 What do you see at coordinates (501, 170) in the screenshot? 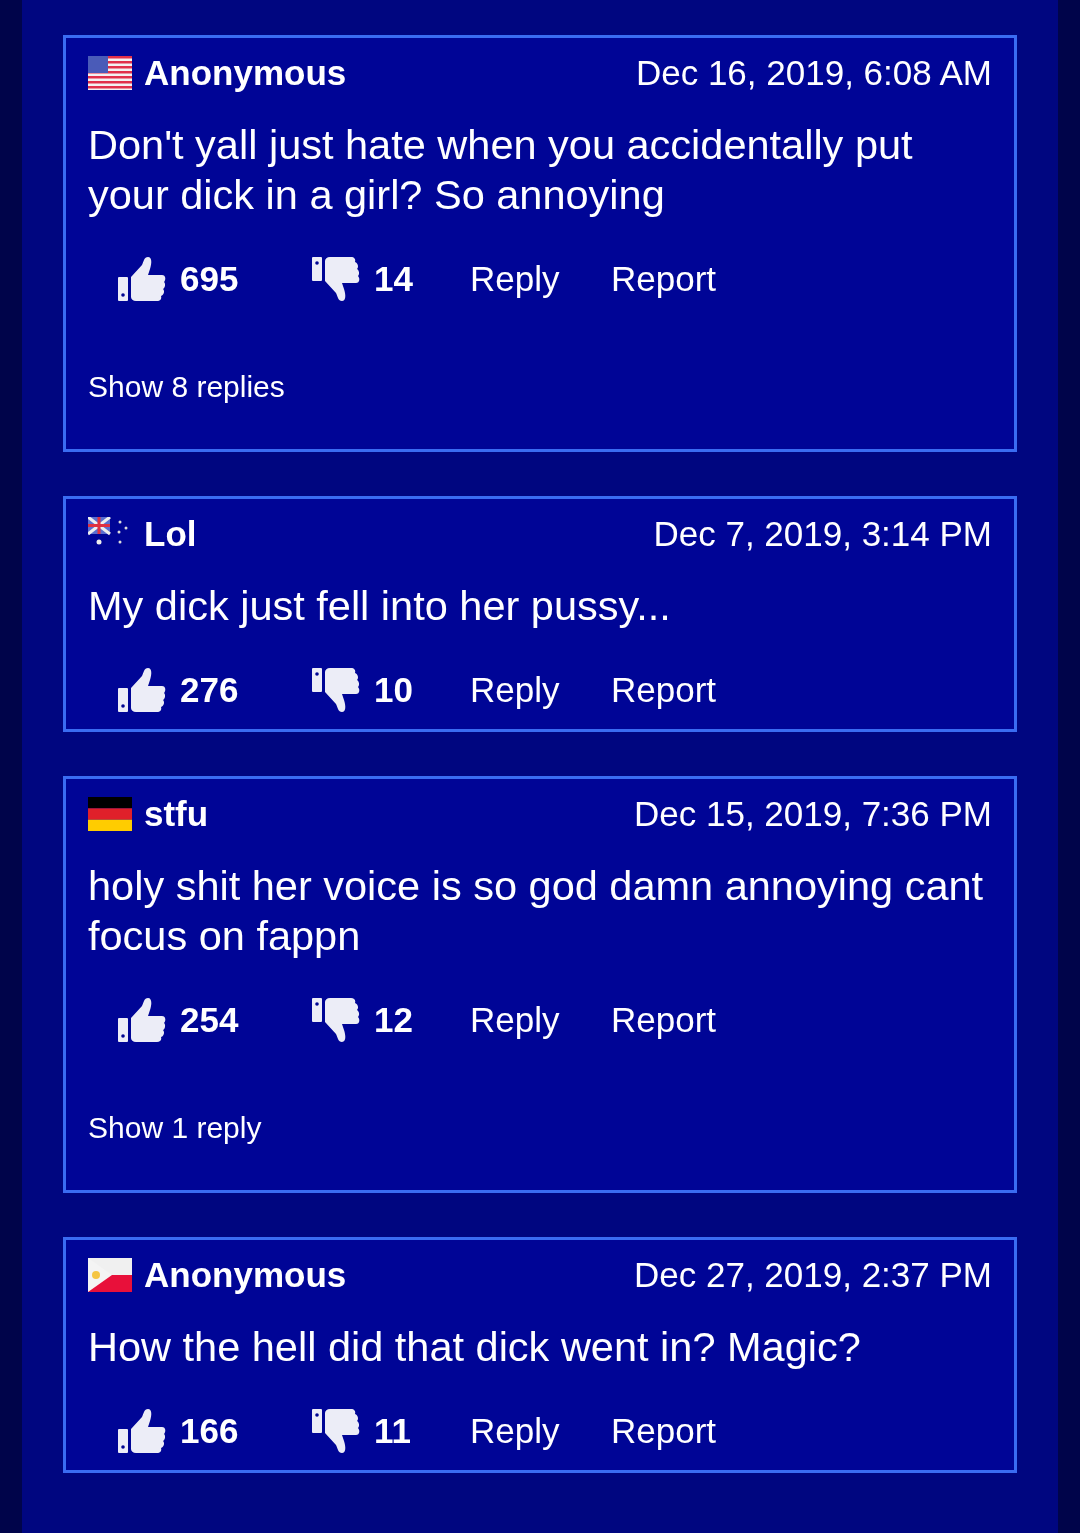
I see `comment-text: Don't yall just hate when you accidentally put your dick in a girl? So annoying` at bounding box center [501, 170].